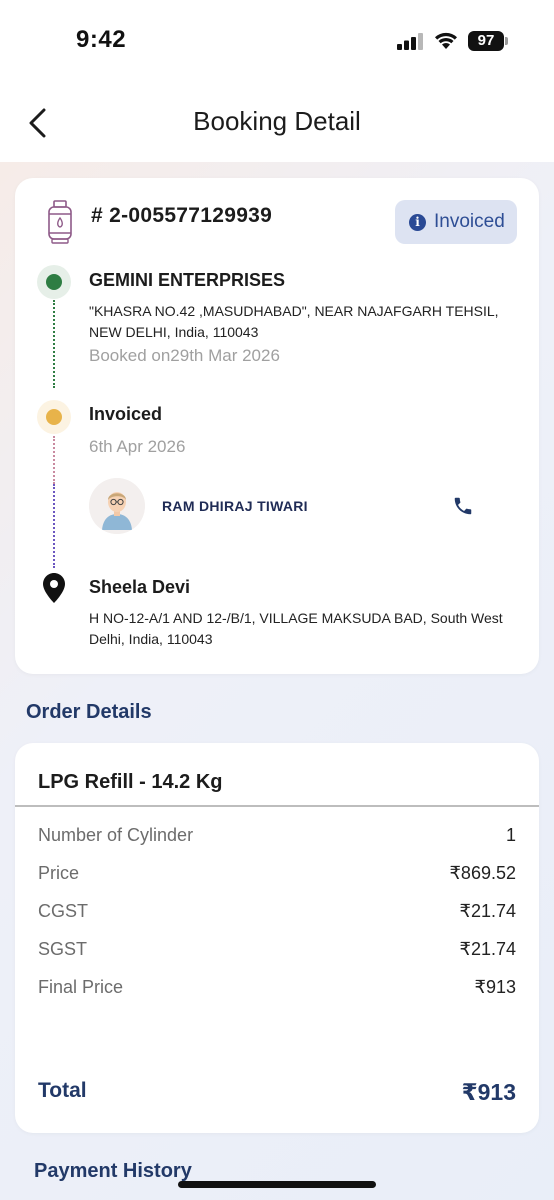 This screenshot has height=1200, width=554. What do you see at coordinates (54, 460) in the screenshot?
I see `timeline-line-pink` at bounding box center [54, 460].